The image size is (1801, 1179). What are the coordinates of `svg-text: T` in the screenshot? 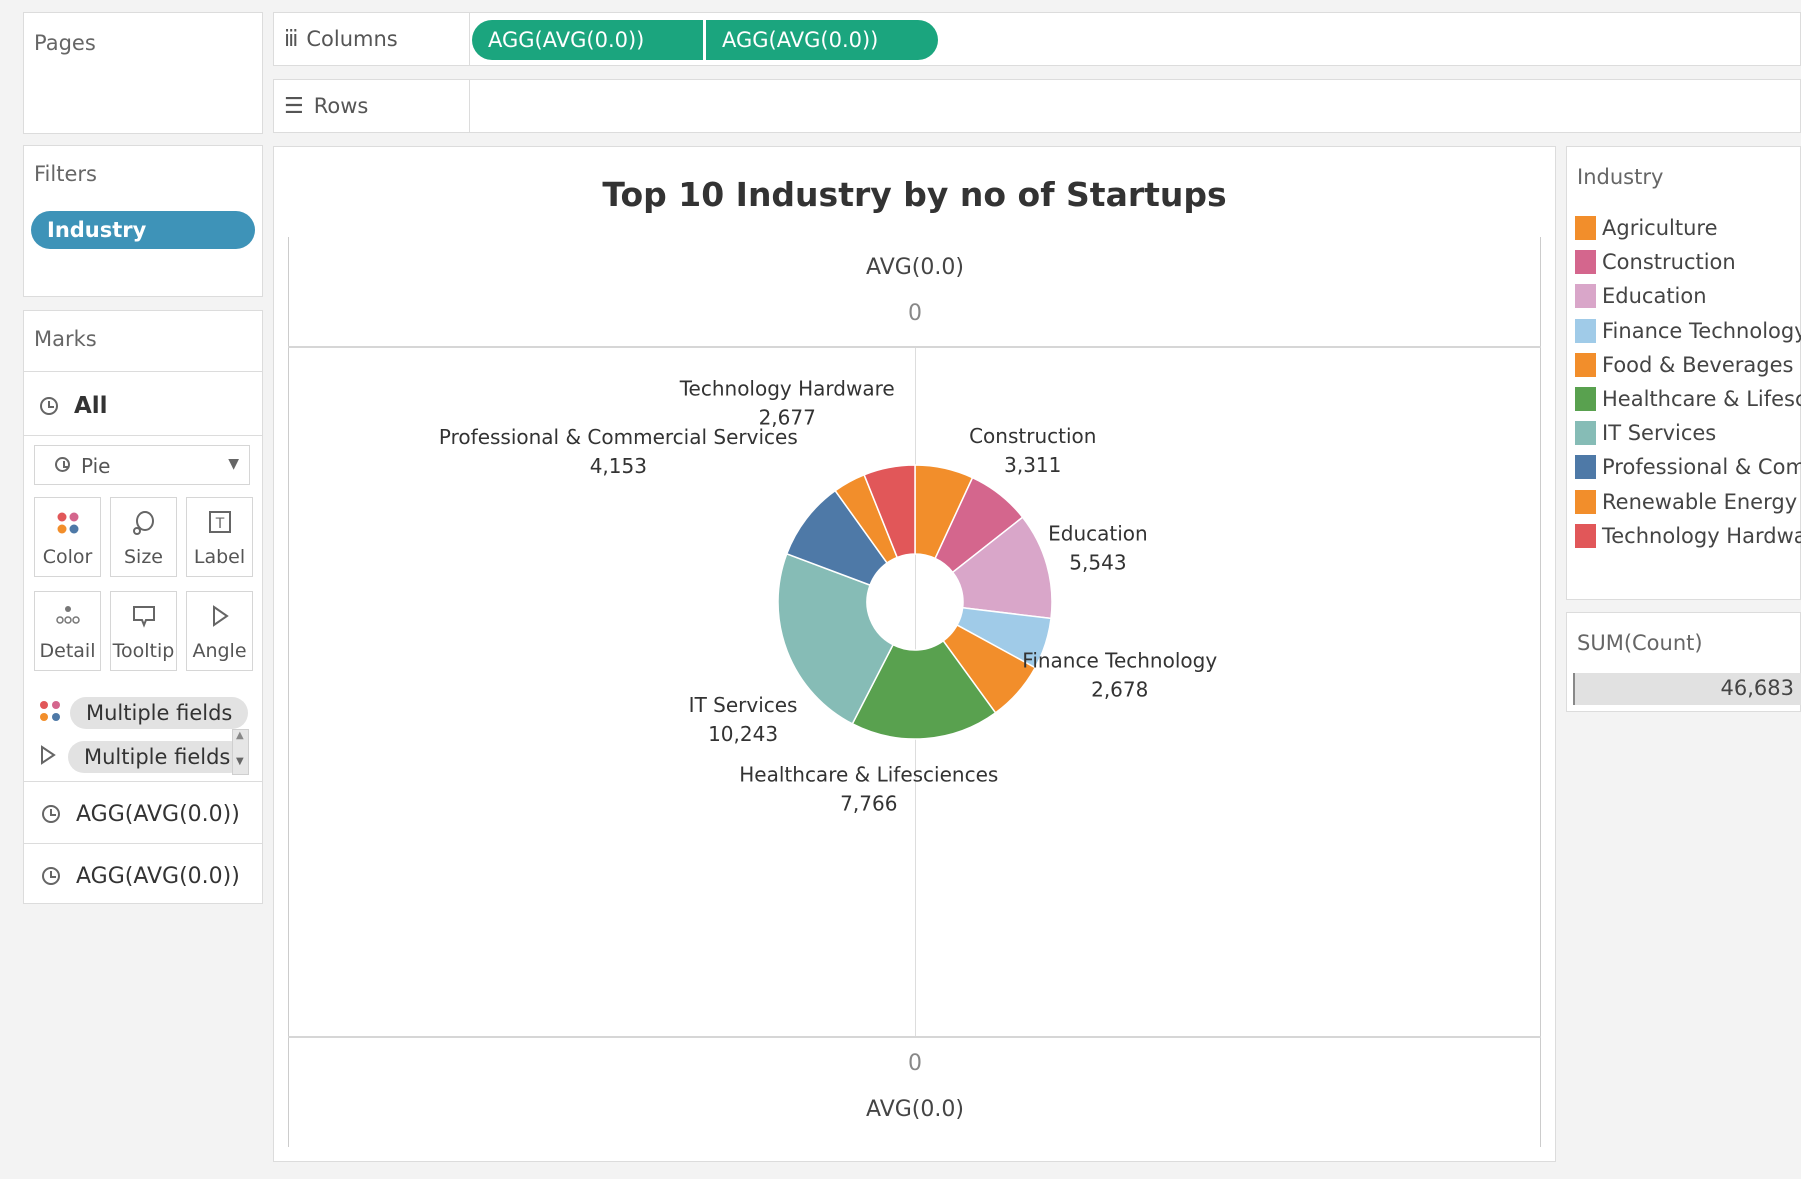 It's located at (219, 524).